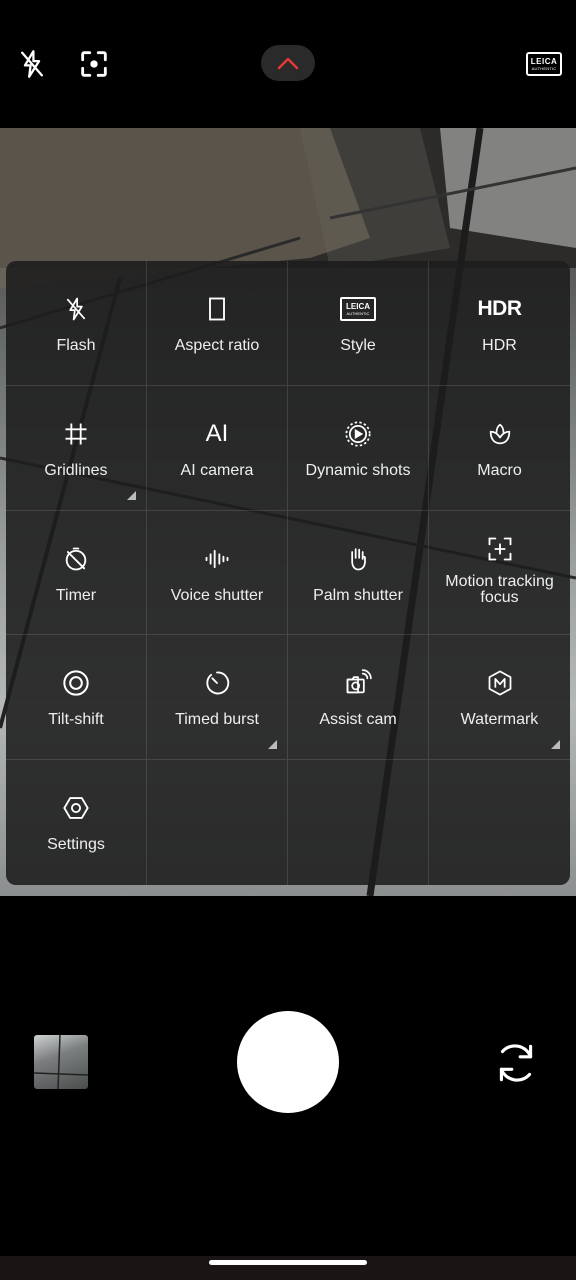 This screenshot has height=1280, width=576. Describe the element at coordinates (358, 470) in the screenshot. I see `dynamic-shots-label: Dynamic shots` at that location.